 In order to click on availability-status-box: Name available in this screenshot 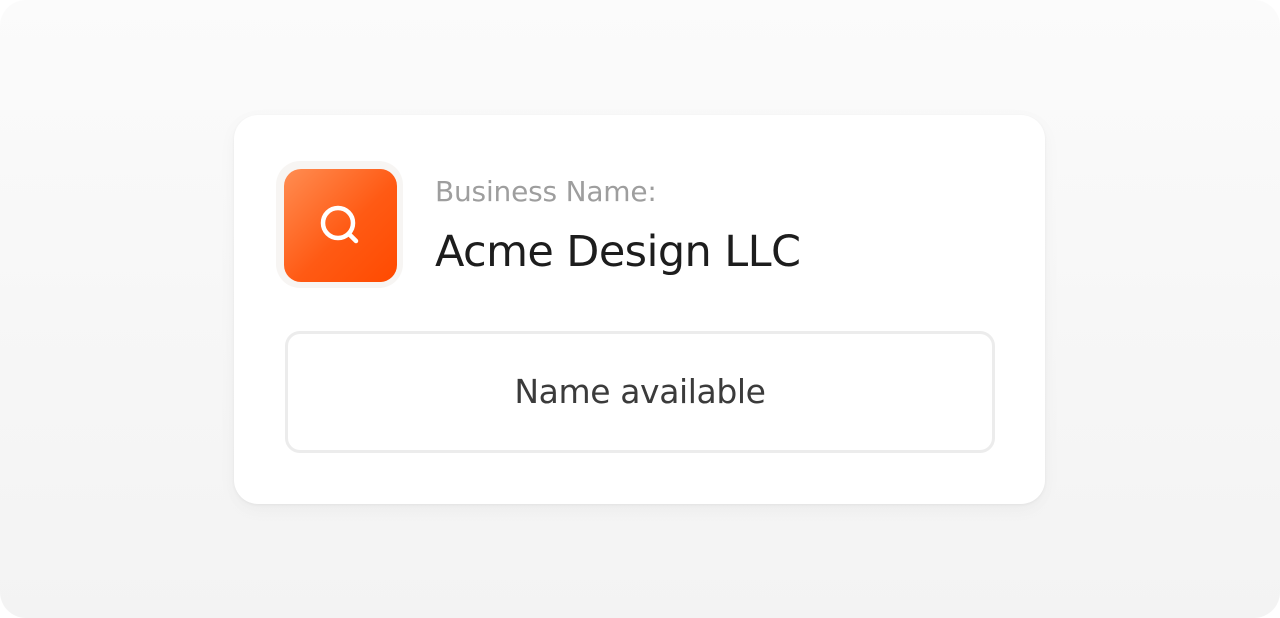, I will do `click(640, 392)`.